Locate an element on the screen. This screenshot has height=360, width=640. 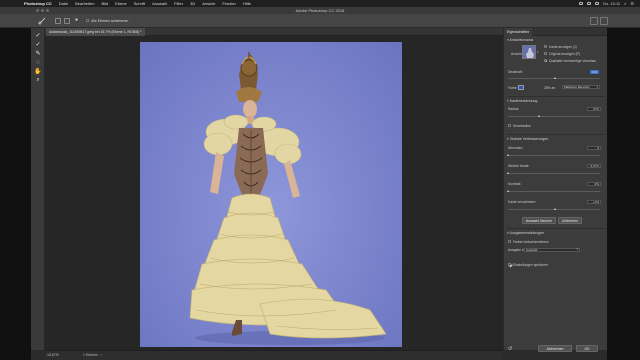
shift-edge-slider is located at coordinates (554, 209).